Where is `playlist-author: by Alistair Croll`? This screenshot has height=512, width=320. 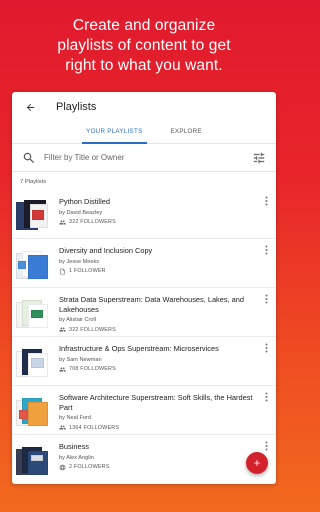 playlist-author: by Alistair Croll is located at coordinates (77, 320).